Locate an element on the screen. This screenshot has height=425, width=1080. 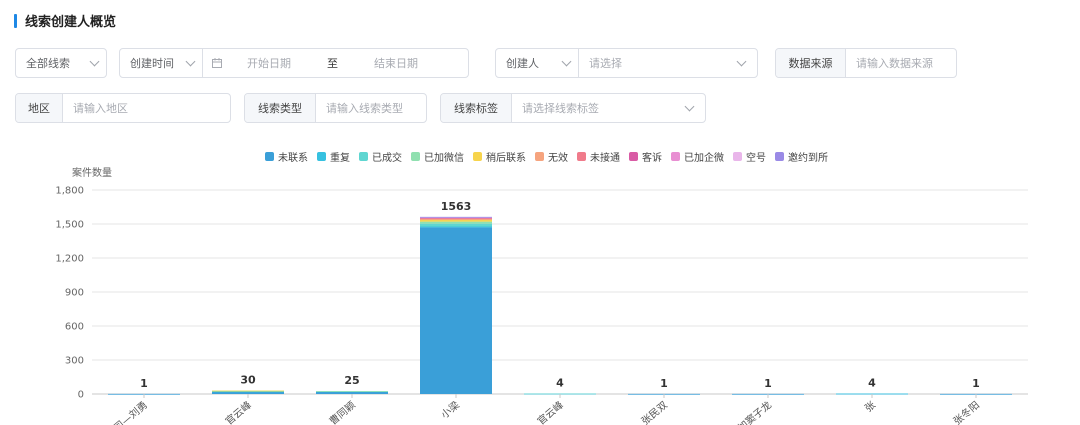
calendar-icon is located at coordinates (217, 63).